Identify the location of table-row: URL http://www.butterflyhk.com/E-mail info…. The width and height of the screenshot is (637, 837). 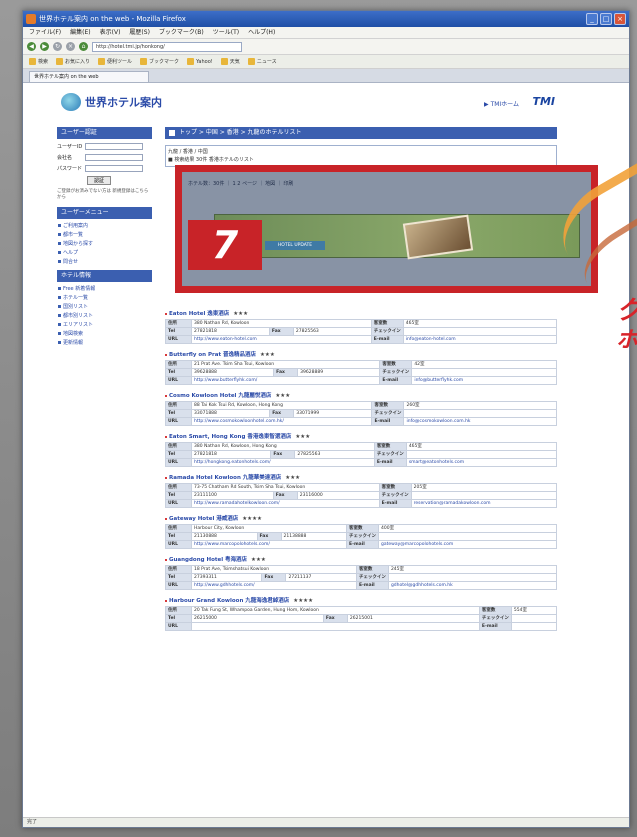
(361, 380).